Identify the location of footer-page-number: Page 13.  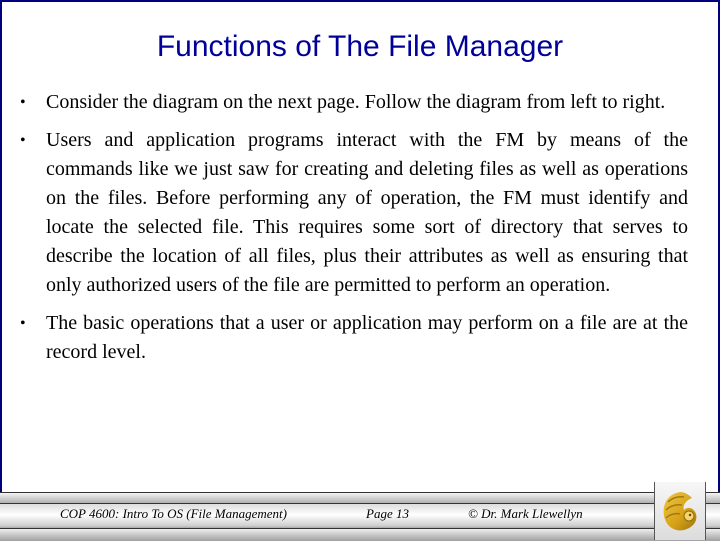
(387, 513).